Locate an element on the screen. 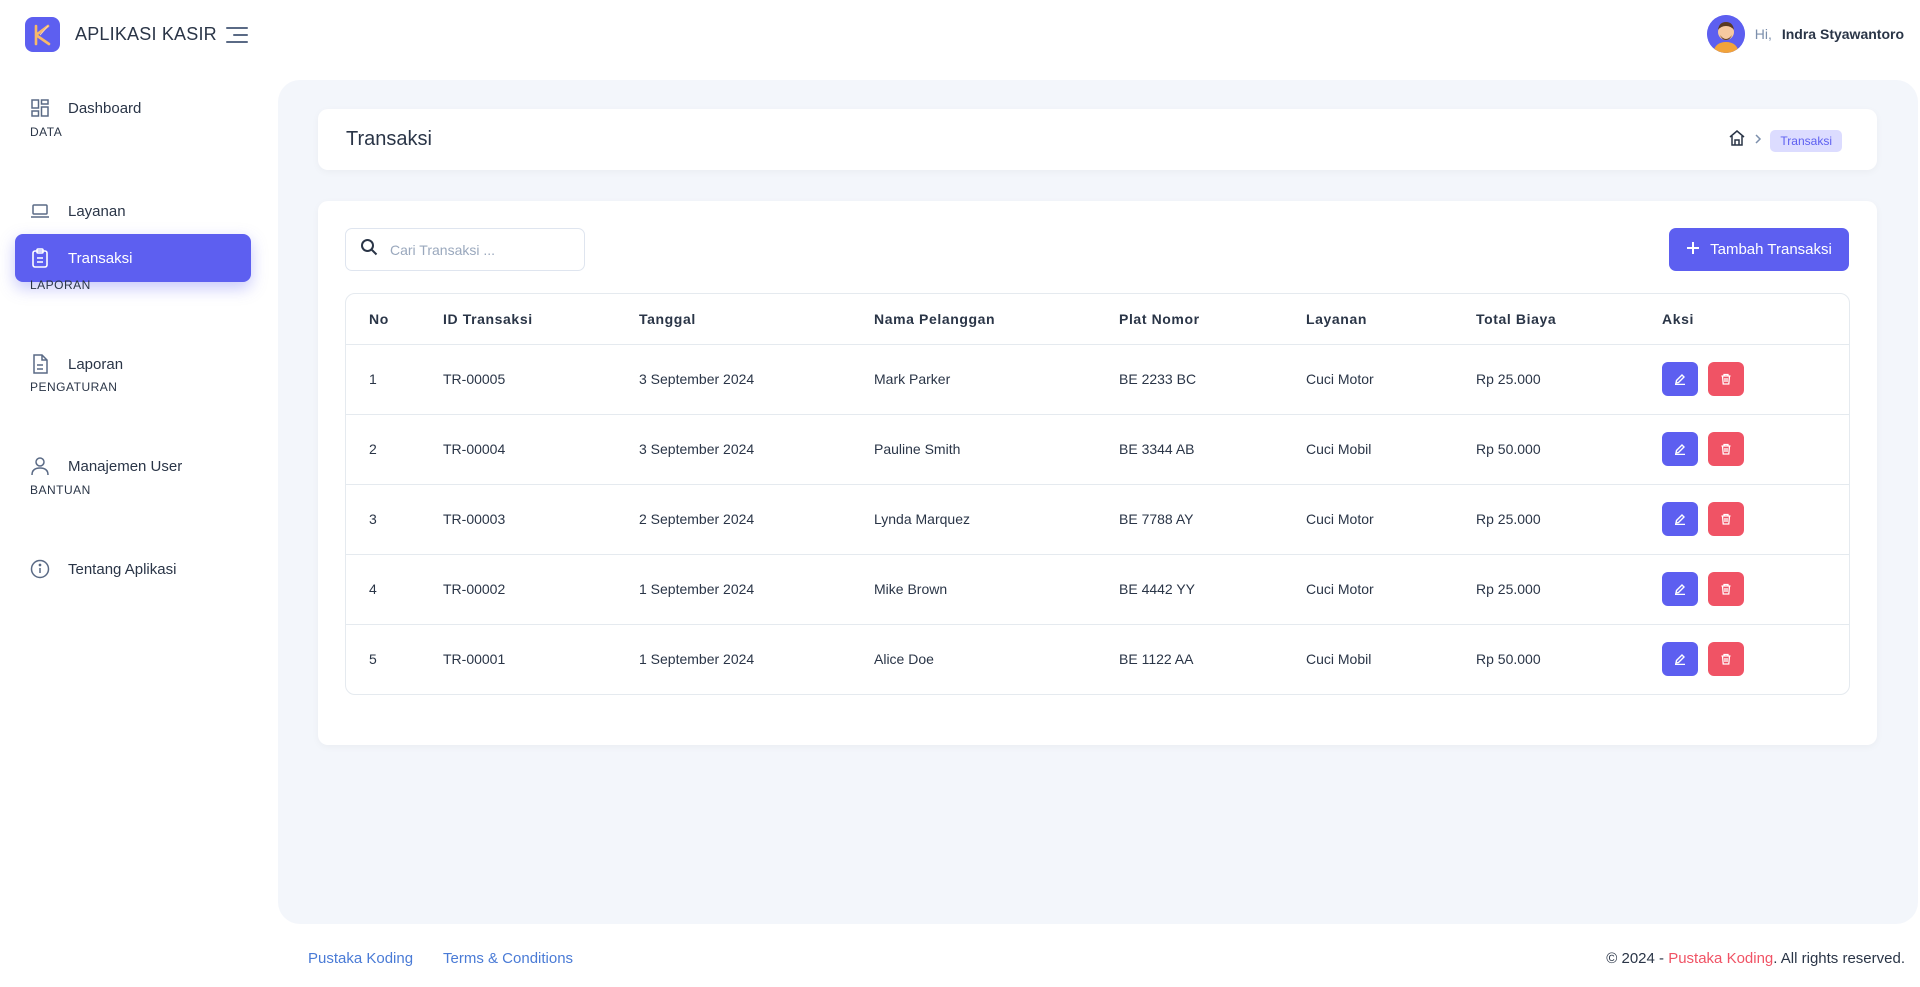 The image size is (1920, 987). app-logo-icon is located at coordinates (42, 34).